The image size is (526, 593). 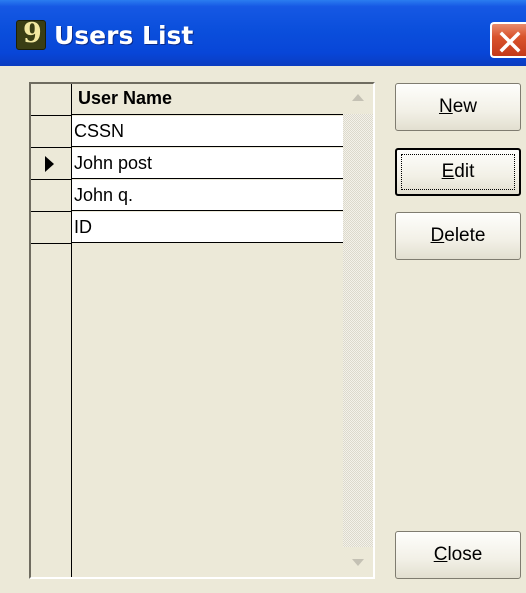 I want to click on app-logo-glyph: 9, so click(x=32, y=33).